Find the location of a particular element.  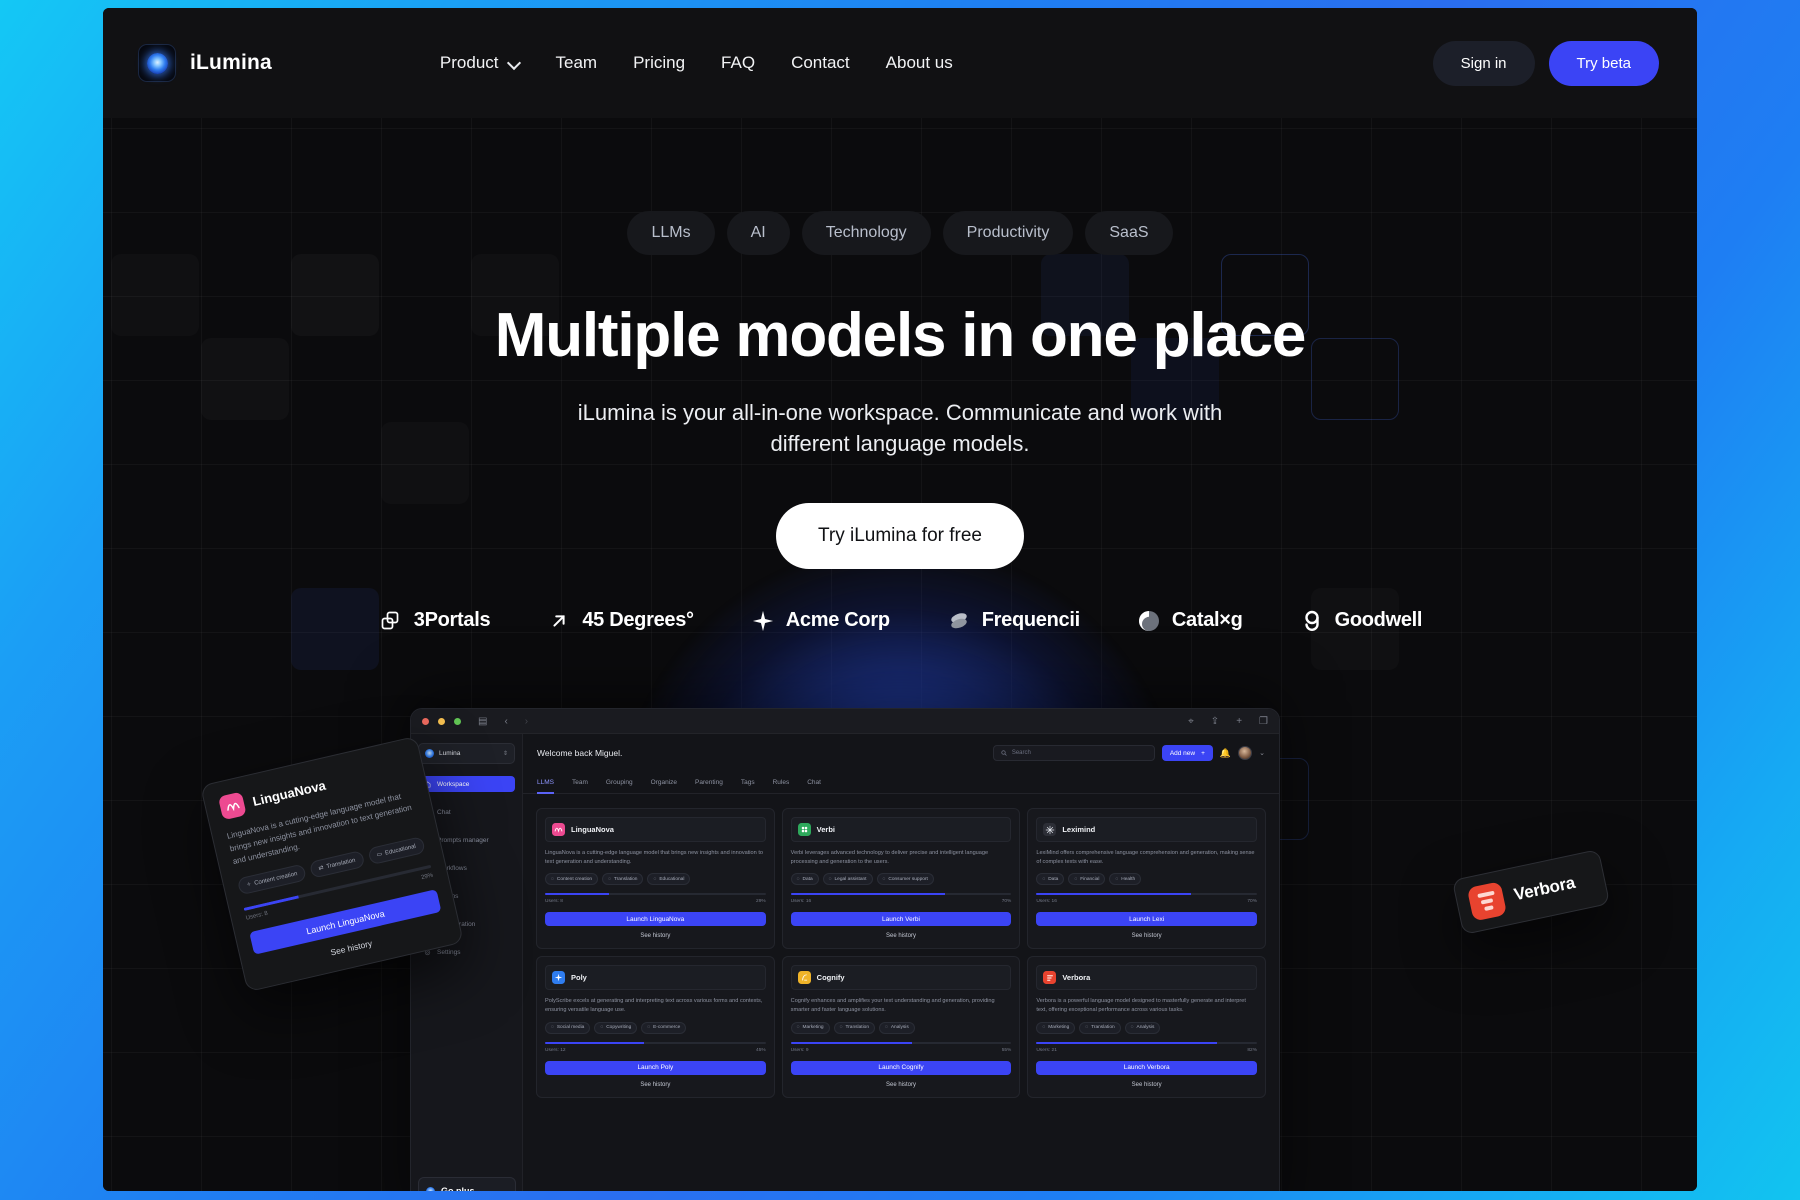

model-card-tag: ◌ E-commerce is located at coordinates (664, 1027).